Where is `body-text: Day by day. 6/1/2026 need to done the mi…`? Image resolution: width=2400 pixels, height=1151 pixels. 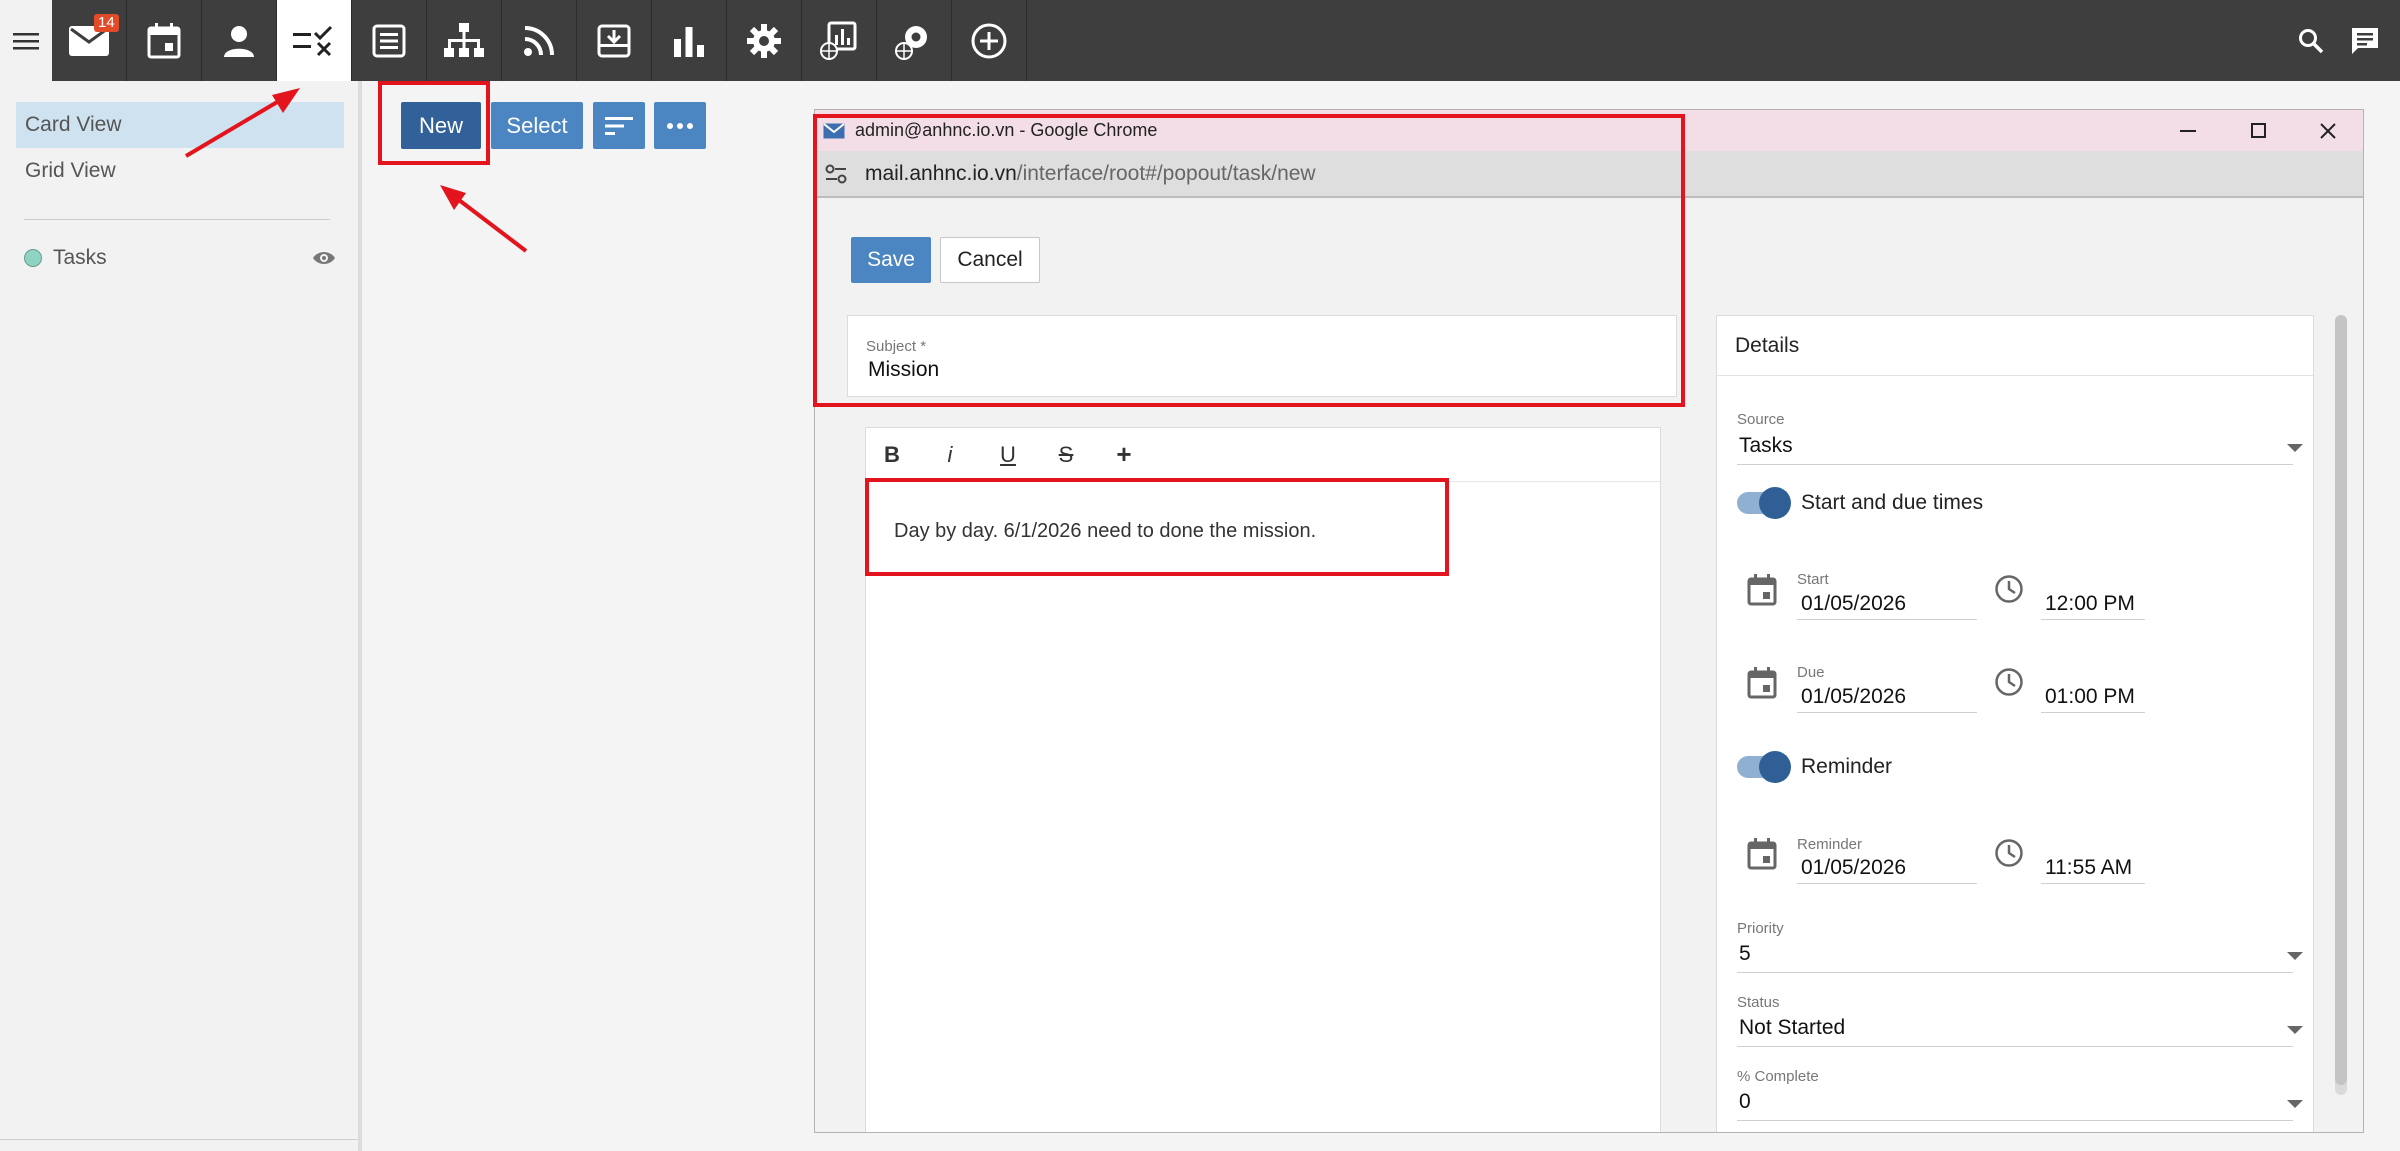 body-text: Day by day. 6/1/2026 need to done the mi… is located at coordinates (1105, 531).